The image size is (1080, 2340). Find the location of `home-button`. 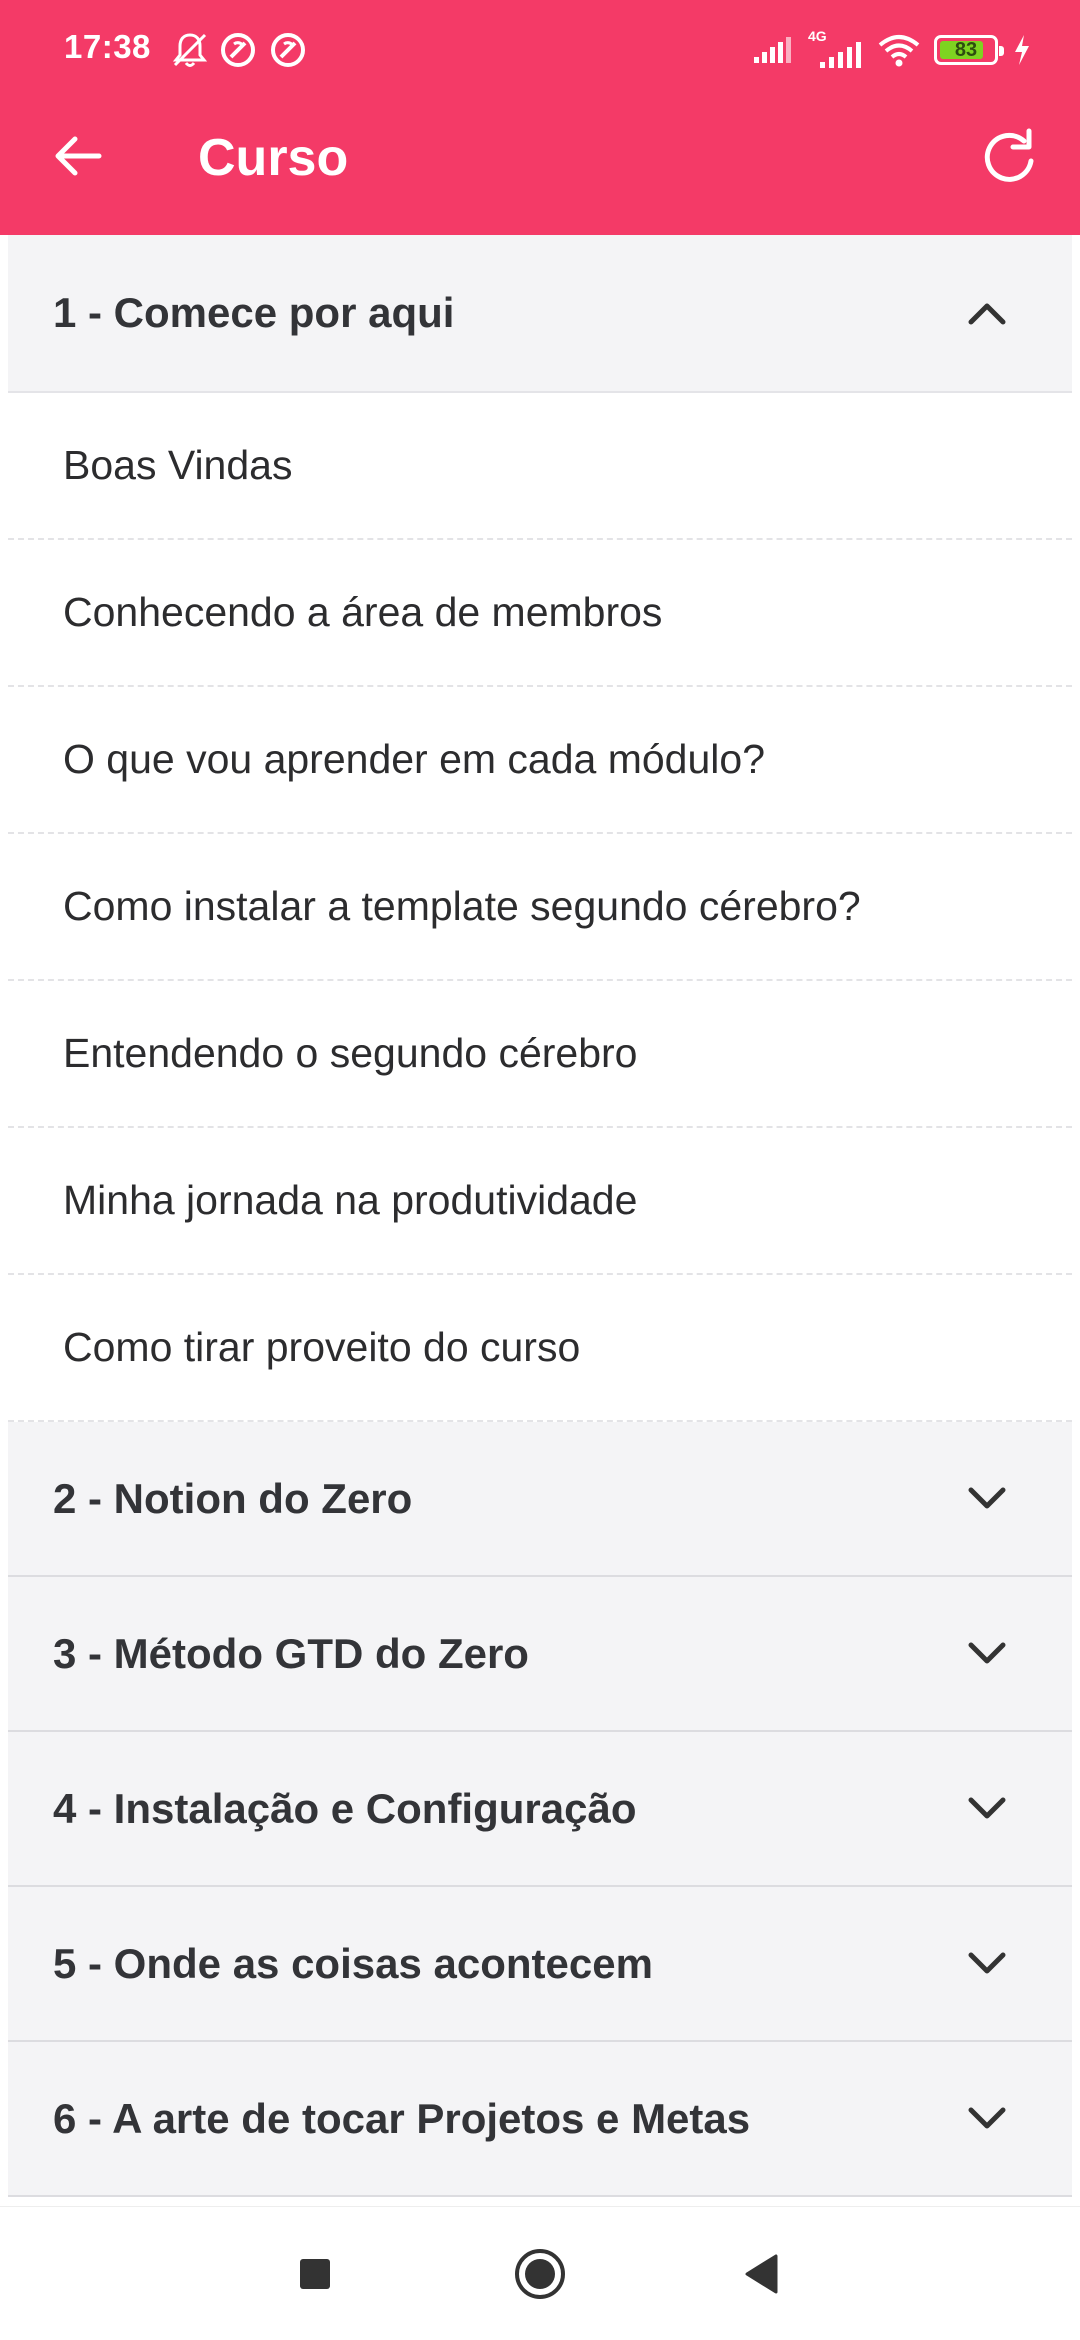

home-button is located at coordinates (540, 2274).